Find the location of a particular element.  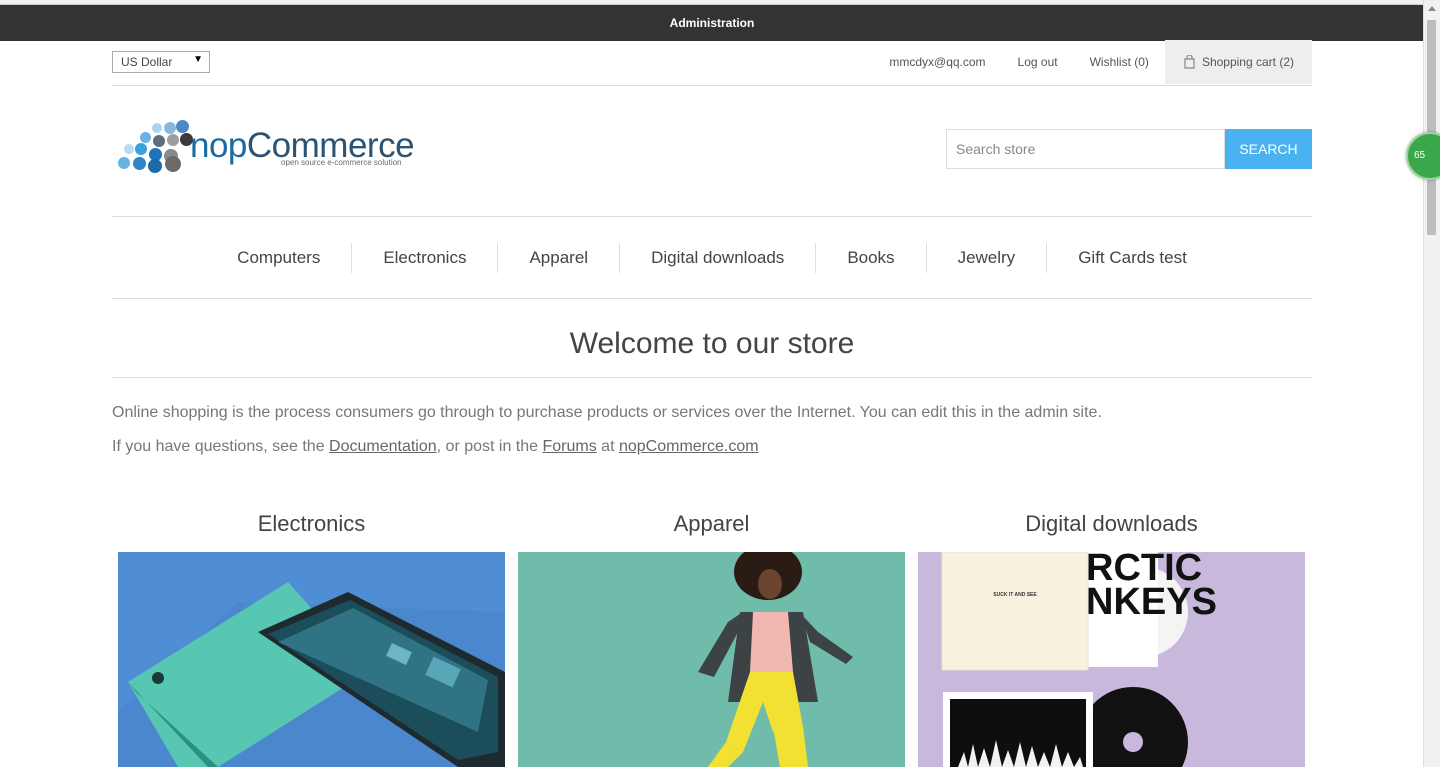

shopping-cart-link: Shopping cart (2) is located at coordinates (1238, 62).